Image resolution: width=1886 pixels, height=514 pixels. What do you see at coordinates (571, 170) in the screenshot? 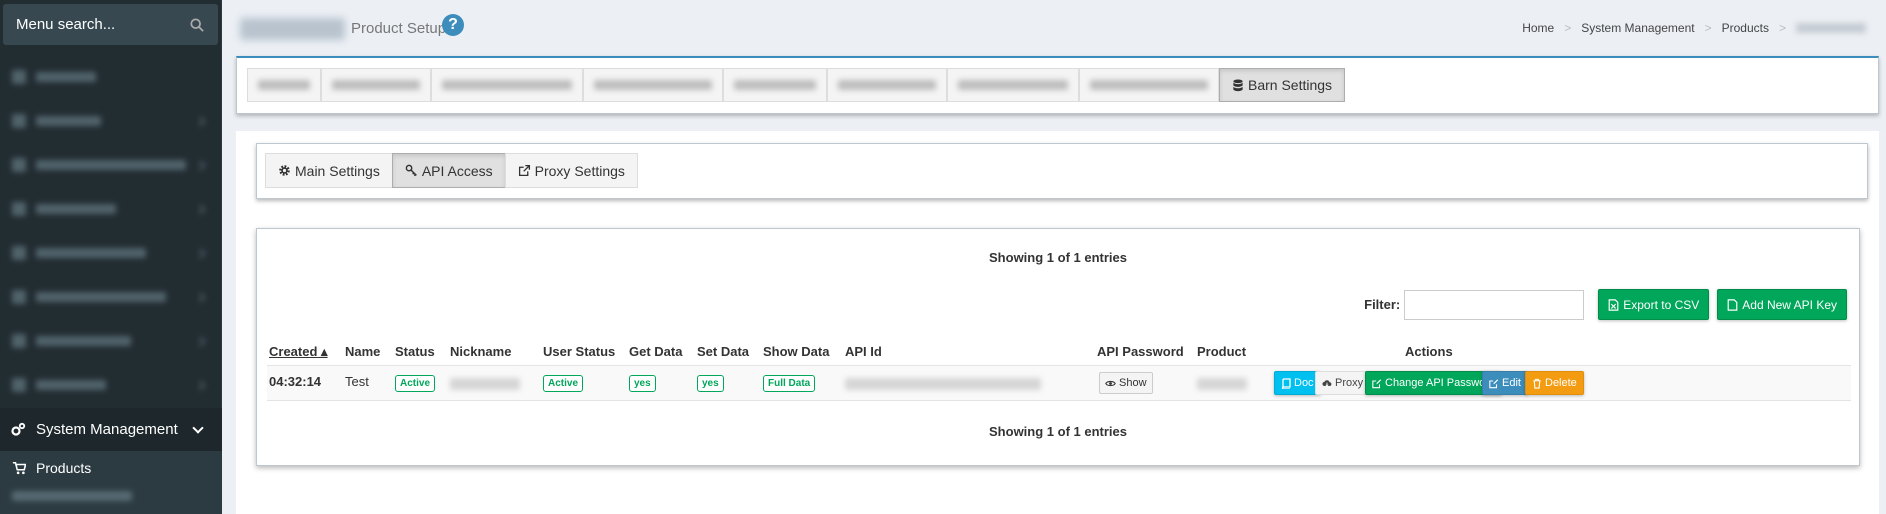
I see `tab-proxy-settings: Proxy Settings` at bounding box center [571, 170].